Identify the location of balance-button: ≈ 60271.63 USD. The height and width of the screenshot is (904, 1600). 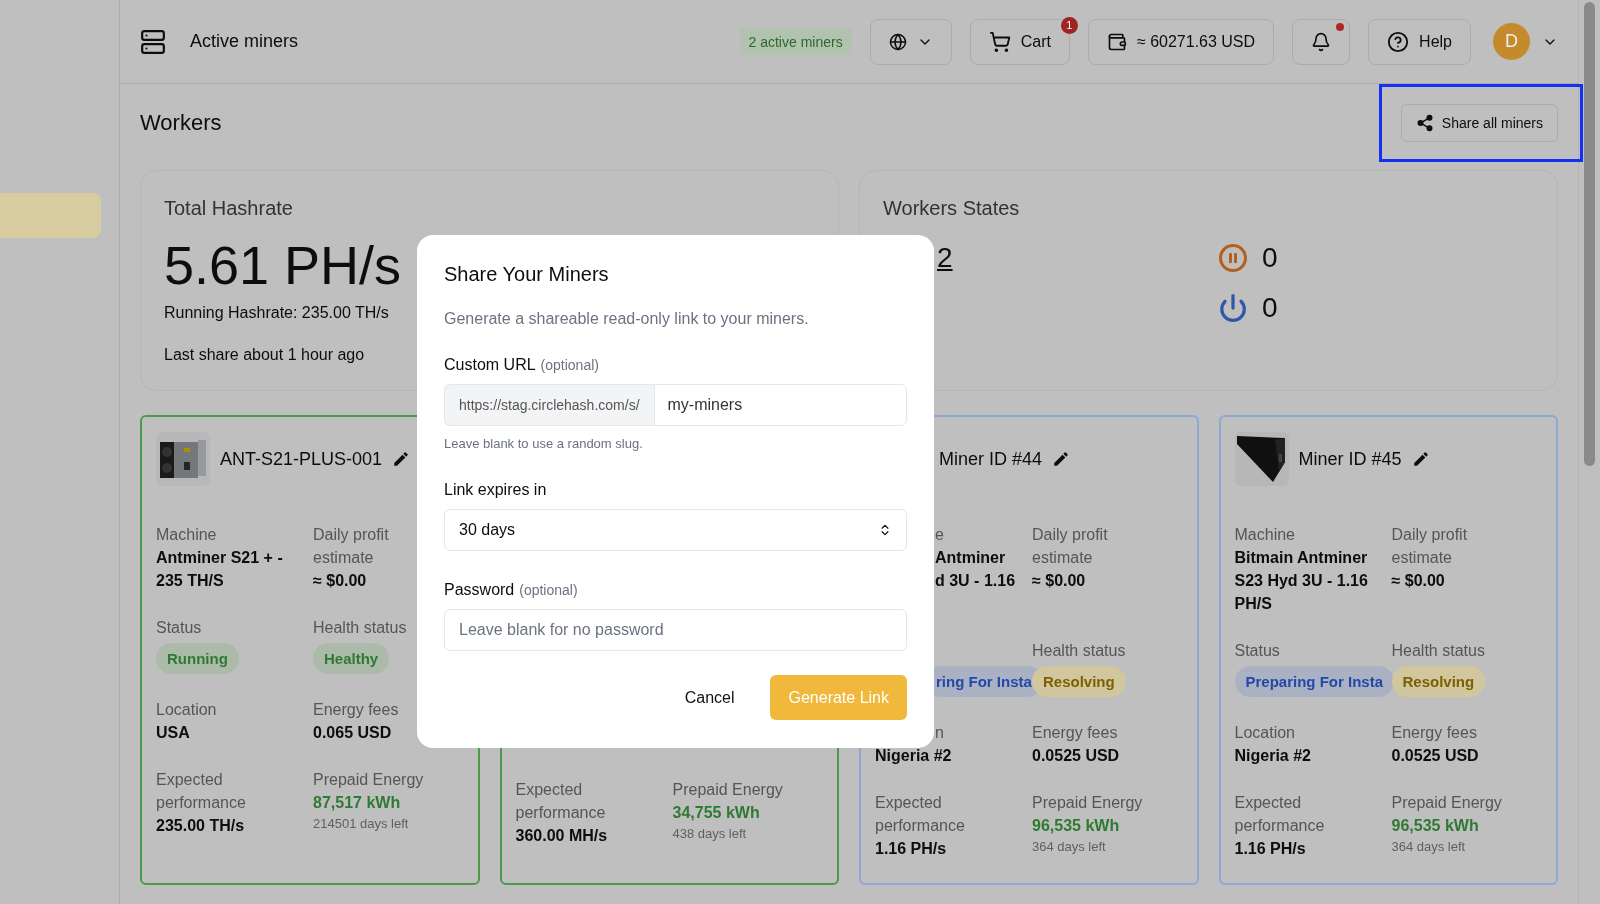
(1181, 41).